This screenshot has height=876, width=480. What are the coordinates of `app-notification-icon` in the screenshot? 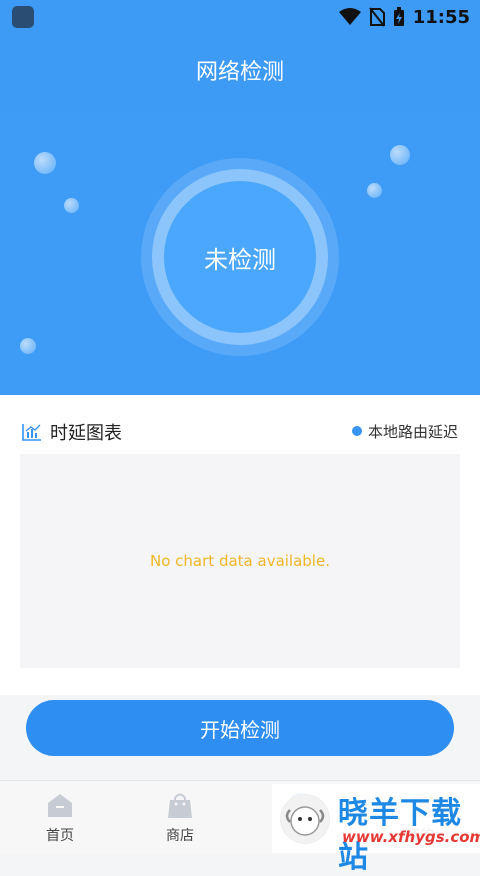 It's located at (23, 17).